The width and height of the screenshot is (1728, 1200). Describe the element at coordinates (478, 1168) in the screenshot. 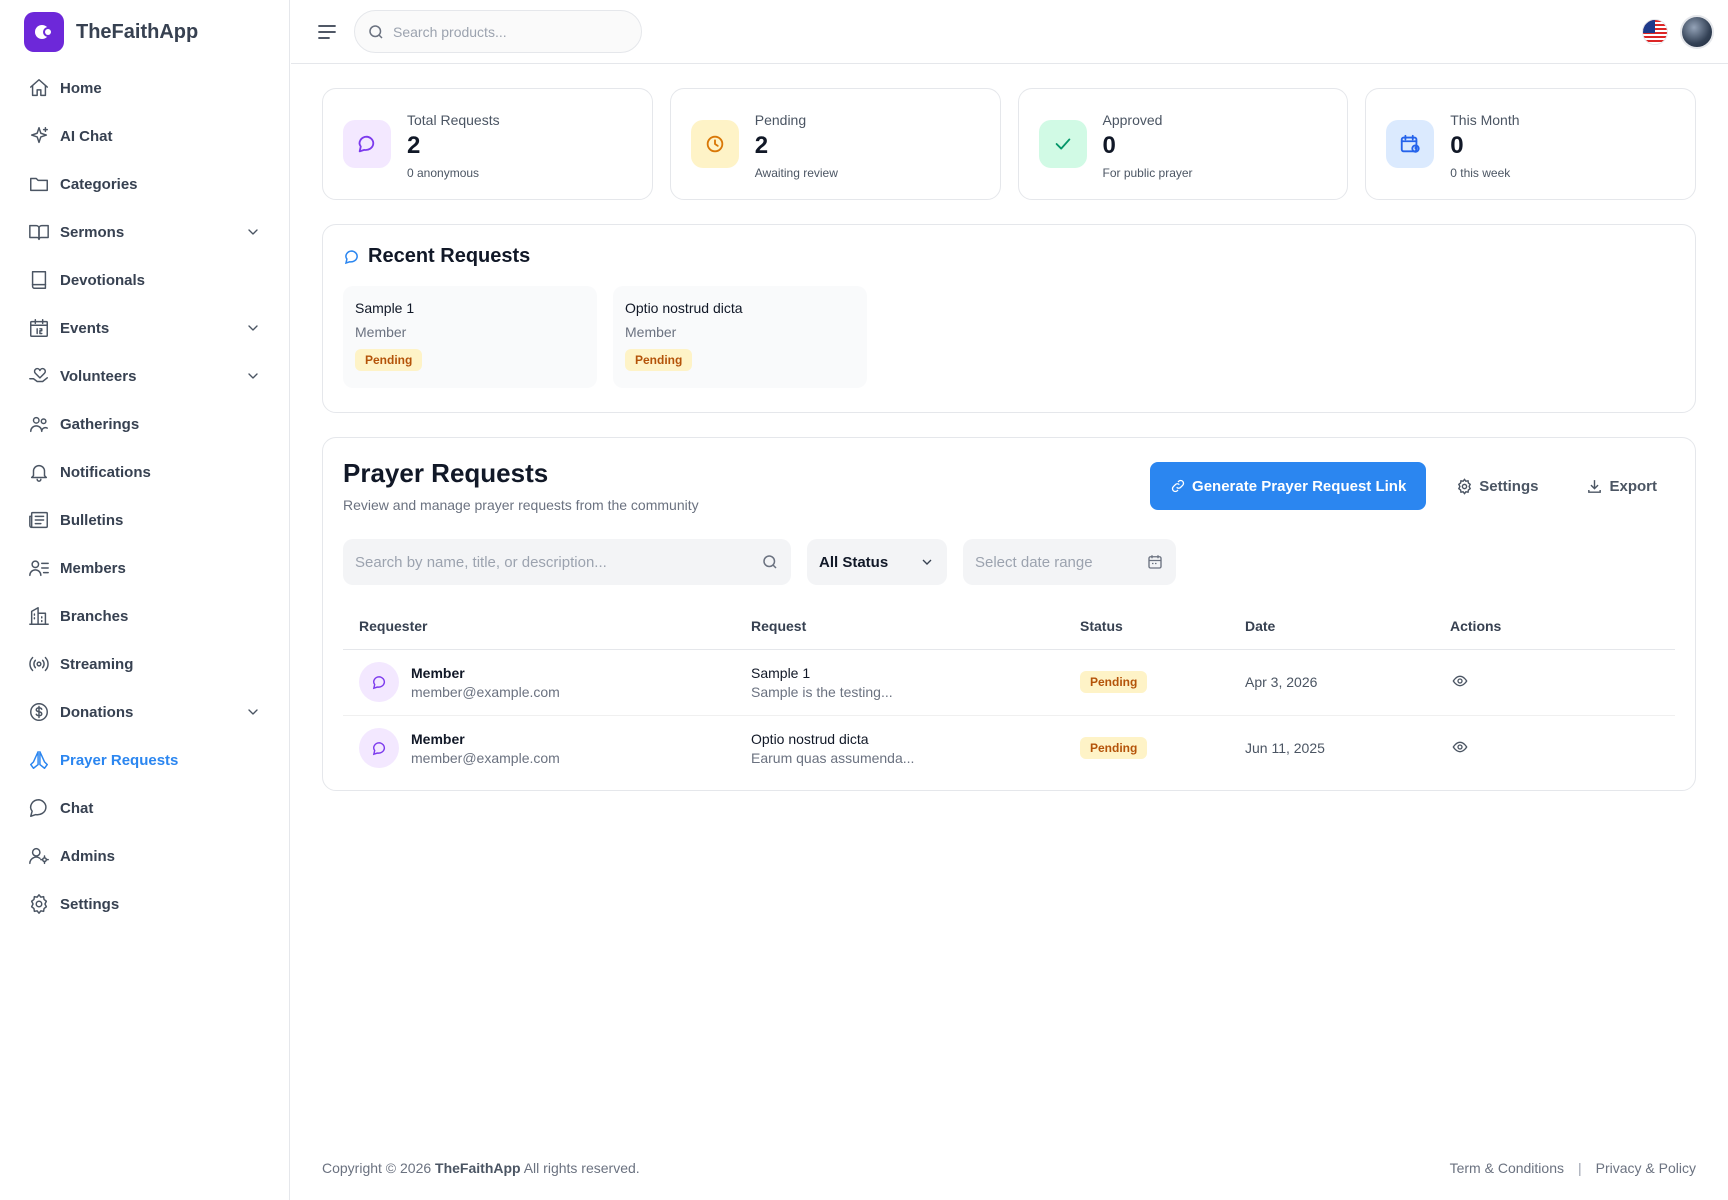

I see `copyright-brand: TheFaithApp` at that location.